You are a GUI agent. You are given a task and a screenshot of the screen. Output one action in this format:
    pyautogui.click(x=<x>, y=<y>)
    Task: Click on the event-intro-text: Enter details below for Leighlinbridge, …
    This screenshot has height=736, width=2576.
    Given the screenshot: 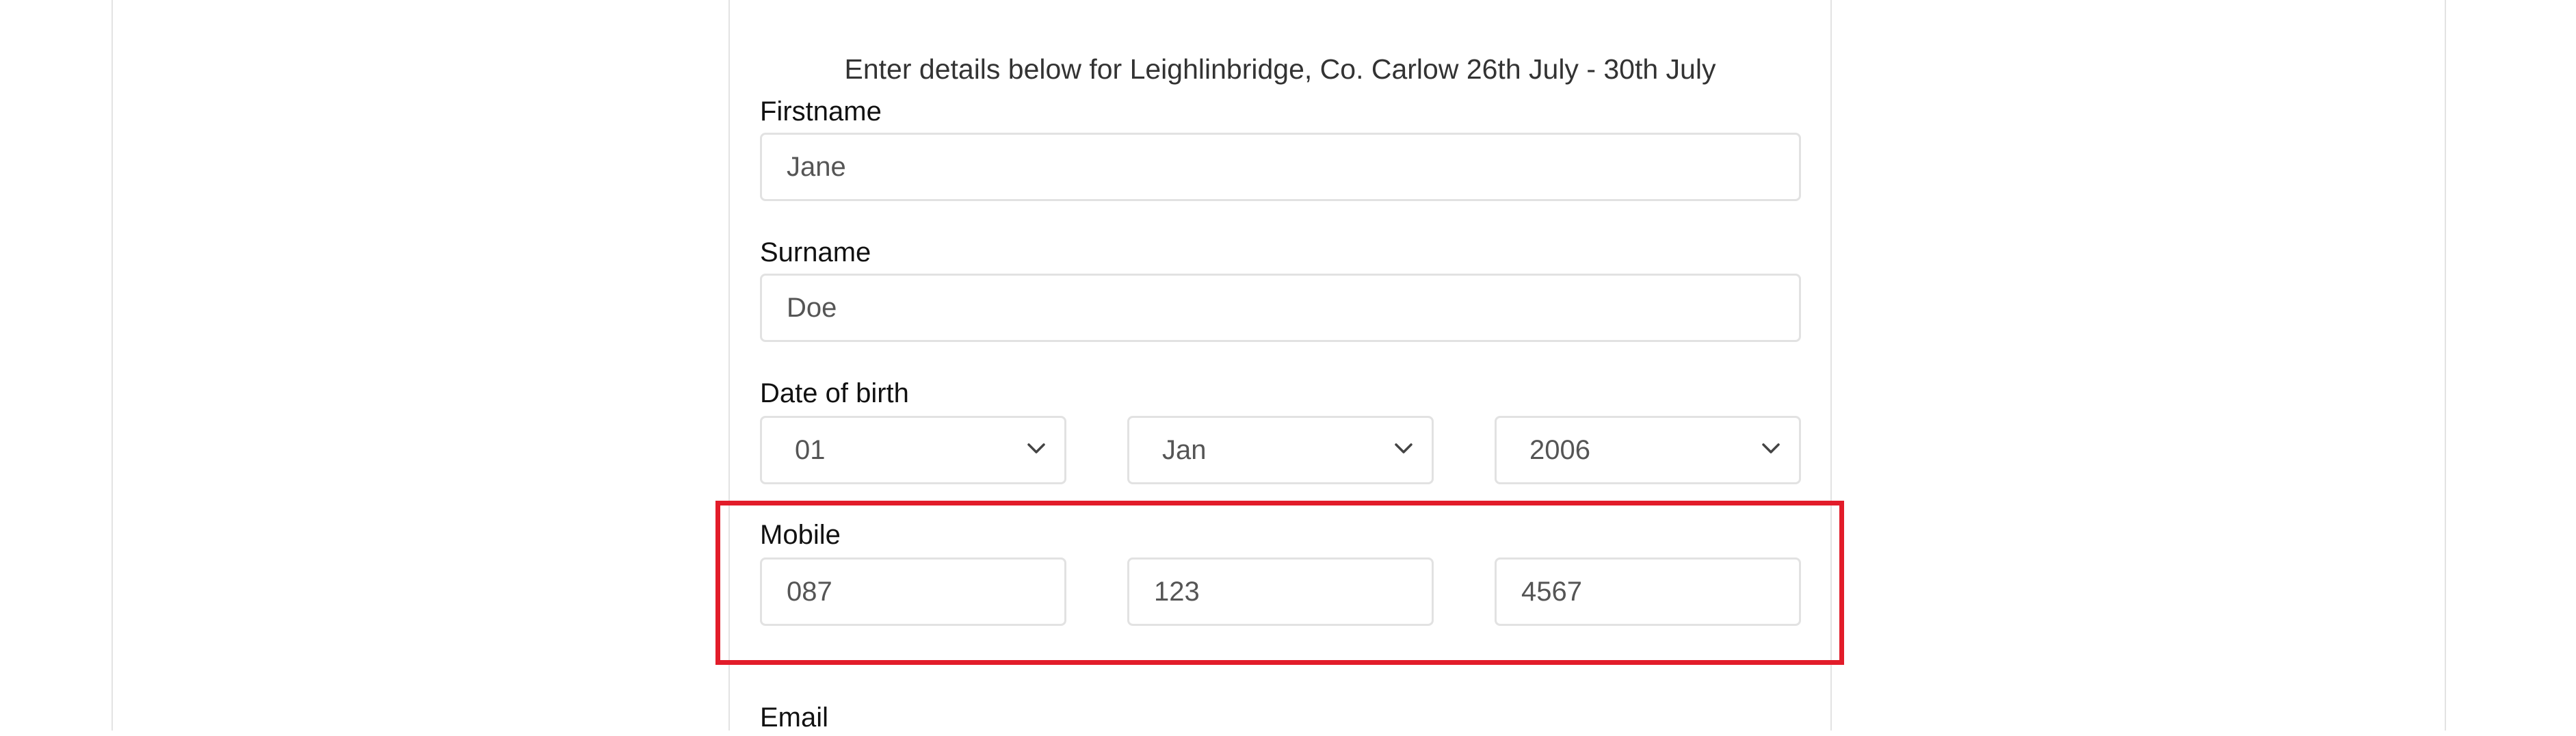 What is the action you would take?
    pyautogui.click(x=1280, y=69)
    